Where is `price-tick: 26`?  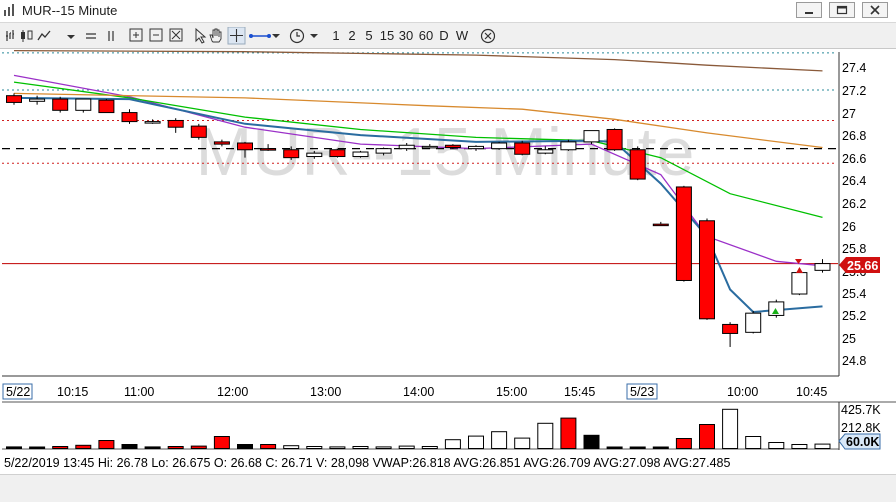
price-tick: 26 is located at coordinates (849, 227).